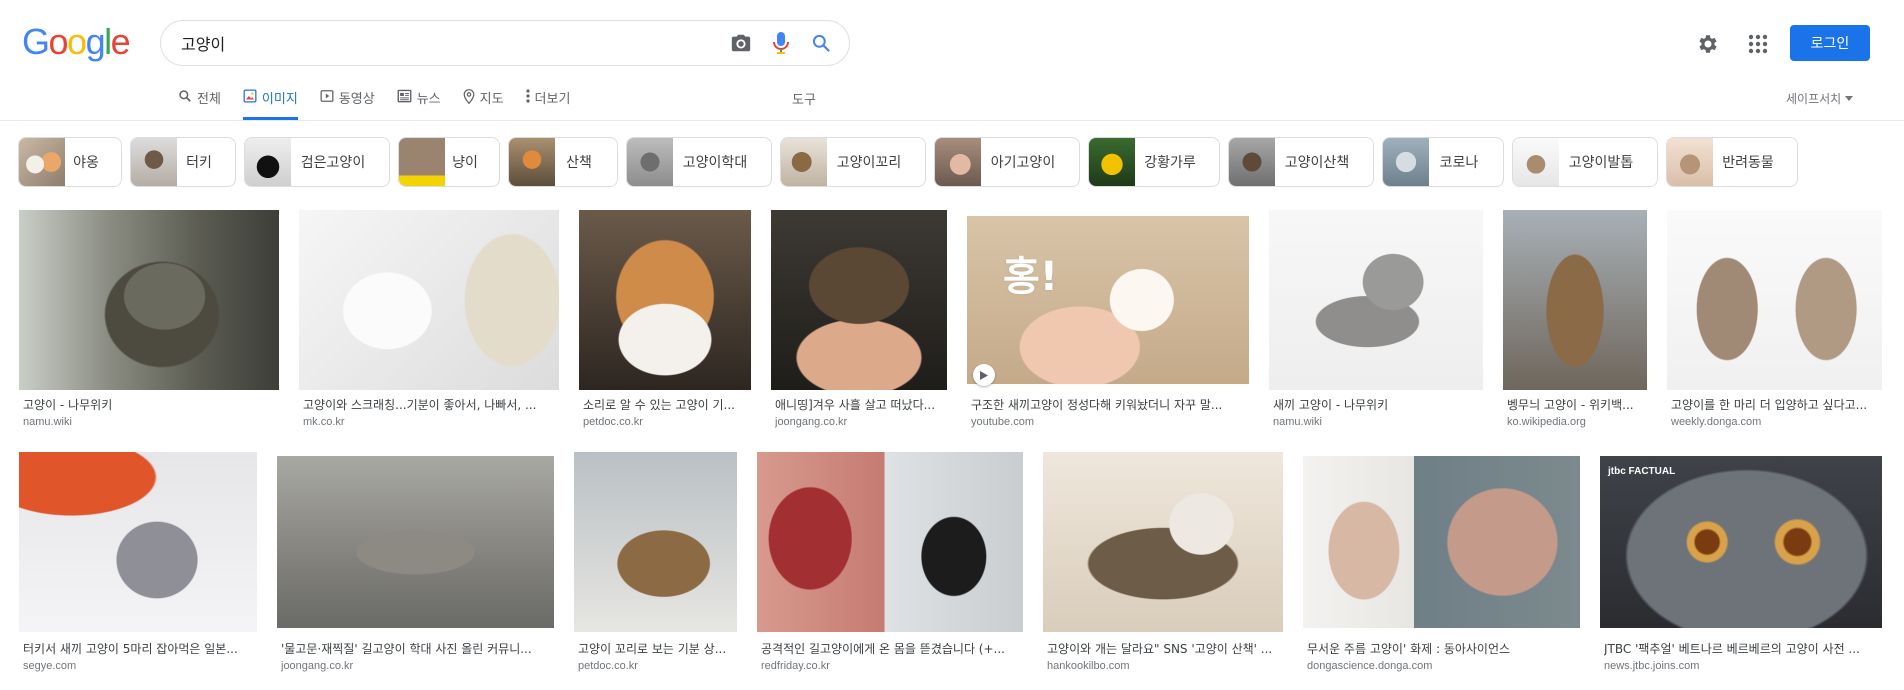 This screenshot has width=1904, height=690. I want to click on logo-letter: g, so click(95, 41).